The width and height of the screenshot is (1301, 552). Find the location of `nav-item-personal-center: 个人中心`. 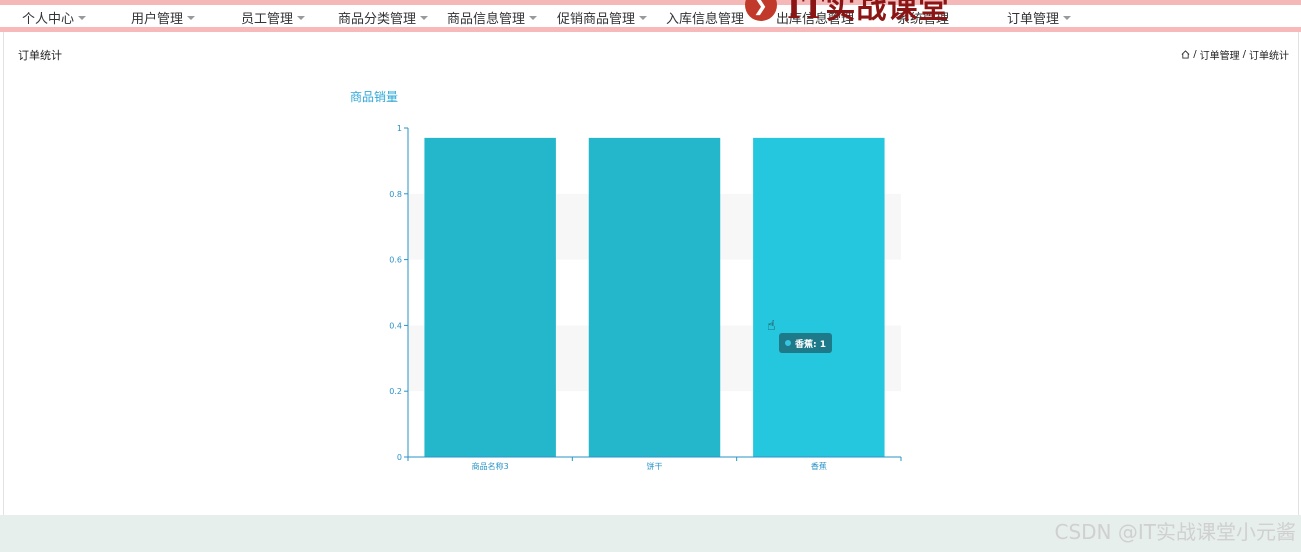

nav-item-personal-center: 个人中心 is located at coordinates (54, 17).